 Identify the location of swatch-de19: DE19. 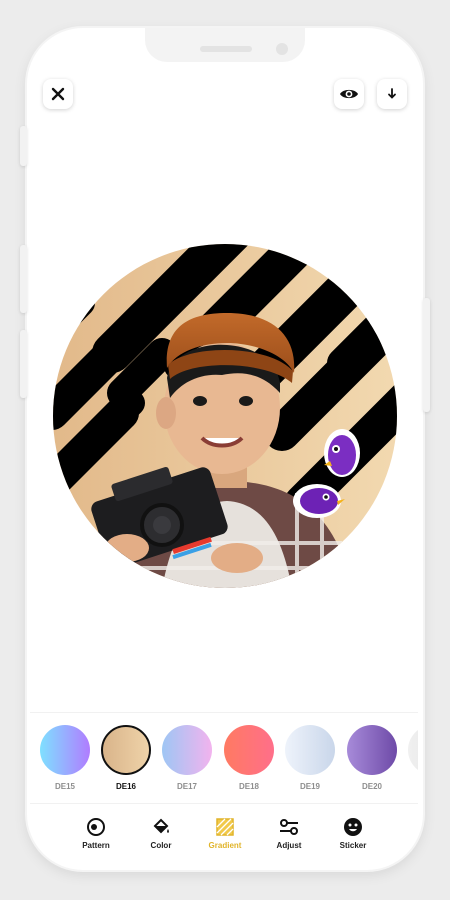
(310, 758).